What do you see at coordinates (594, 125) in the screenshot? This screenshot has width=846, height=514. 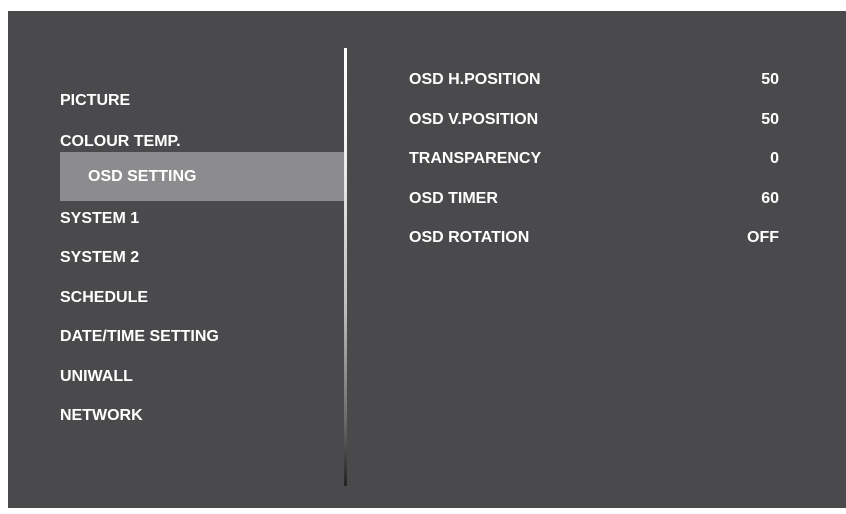 I see `setting-row-osd-v-position: OSD V.POSITION 50` at bounding box center [594, 125].